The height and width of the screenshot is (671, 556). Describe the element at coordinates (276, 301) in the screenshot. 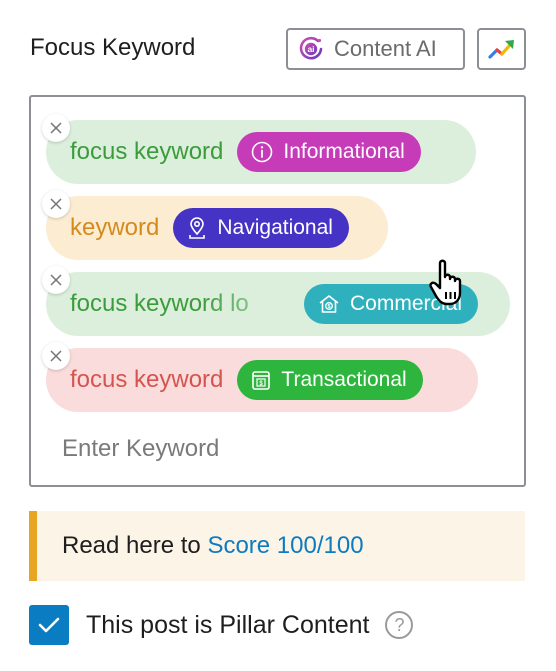

I see `keyword-chip: focus keyword lo $ Commercial` at that location.